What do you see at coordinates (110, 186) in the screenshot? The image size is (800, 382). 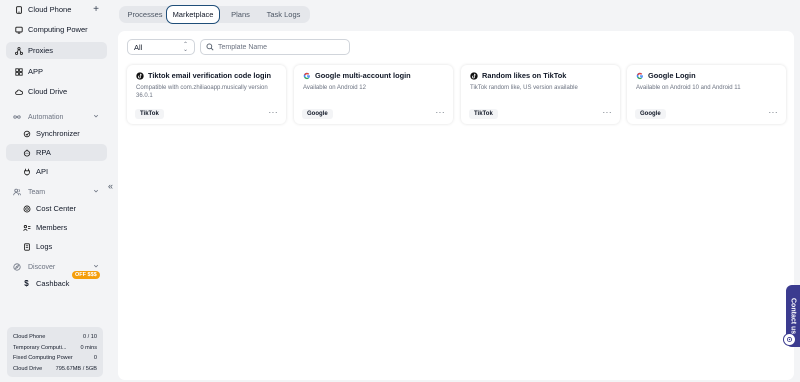 I see `collapse-sidebar-icon: «` at bounding box center [110, 186].